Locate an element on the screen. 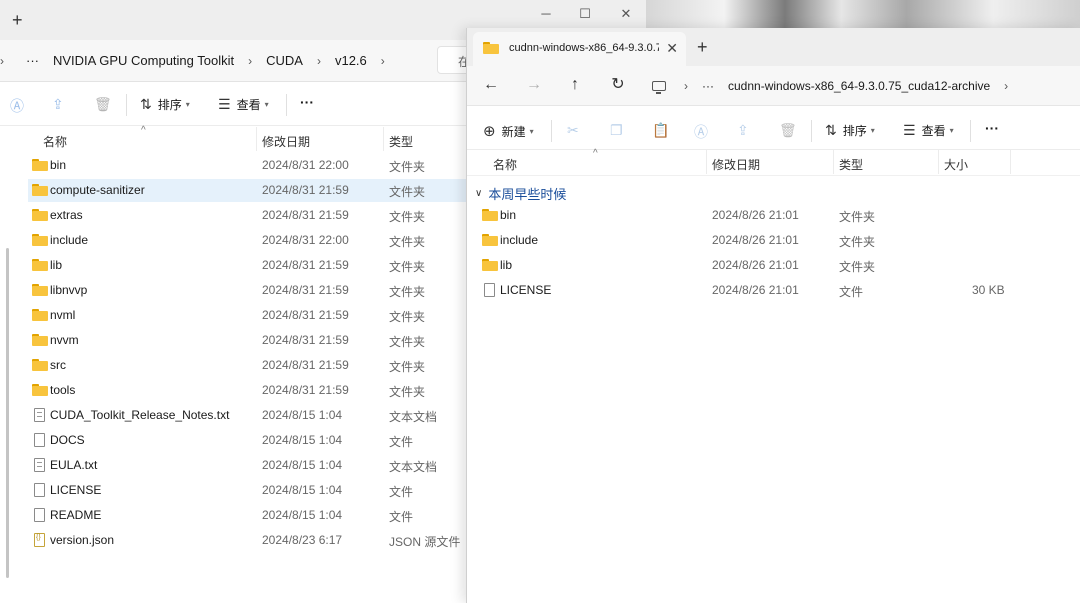 This screenshot has height=603, width=1080. file-name: bin is located at coordinates (508, 215).